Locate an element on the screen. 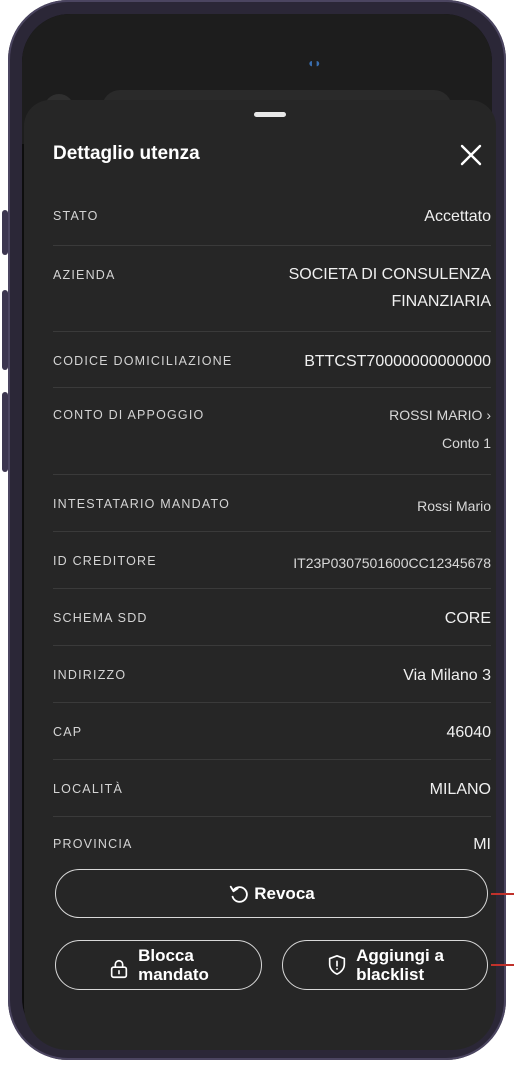 This screenshot has width=514, height=1067. row-value: MILANO is located at coordinates (460, 789).